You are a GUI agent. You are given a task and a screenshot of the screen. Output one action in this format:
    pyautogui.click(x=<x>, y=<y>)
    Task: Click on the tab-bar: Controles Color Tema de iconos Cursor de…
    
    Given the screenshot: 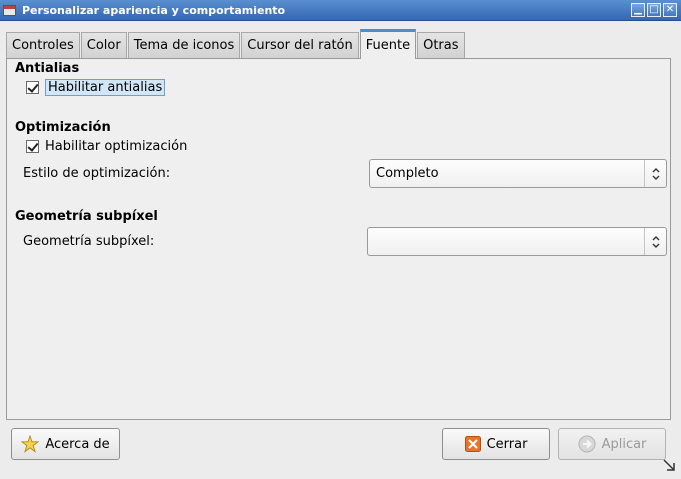 What is the action you would take?
    pyautogui.click(x=236, y=44)
    